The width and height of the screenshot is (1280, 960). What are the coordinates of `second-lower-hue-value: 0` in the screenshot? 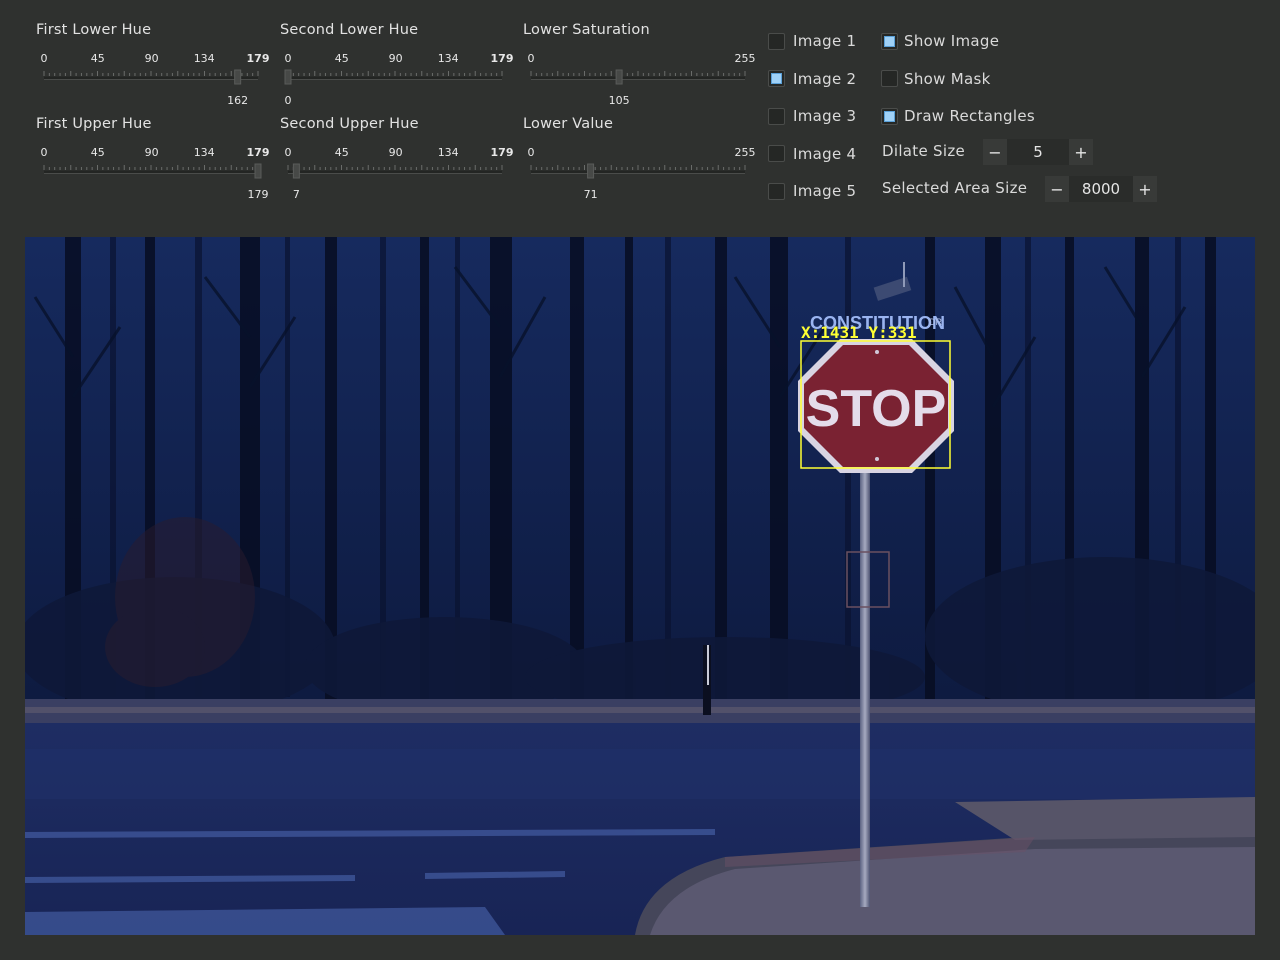 It's located at (288, 100).